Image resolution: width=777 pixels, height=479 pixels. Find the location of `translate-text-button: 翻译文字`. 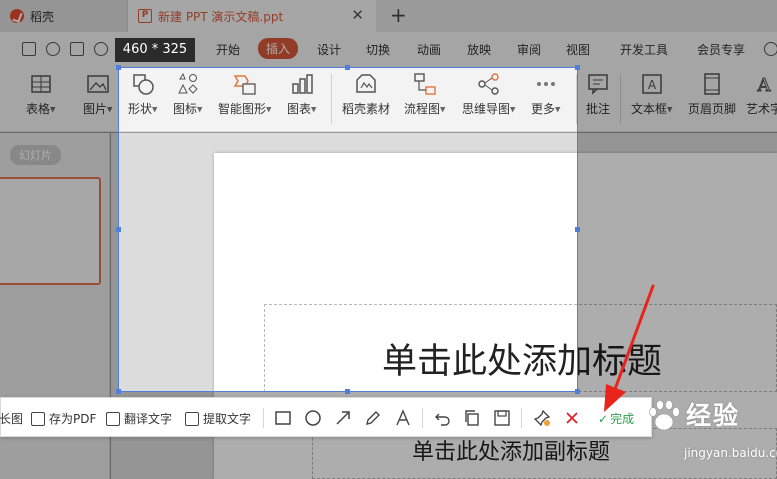

translate-text-button: 翻译文字 is located at coordinates (139, 418).